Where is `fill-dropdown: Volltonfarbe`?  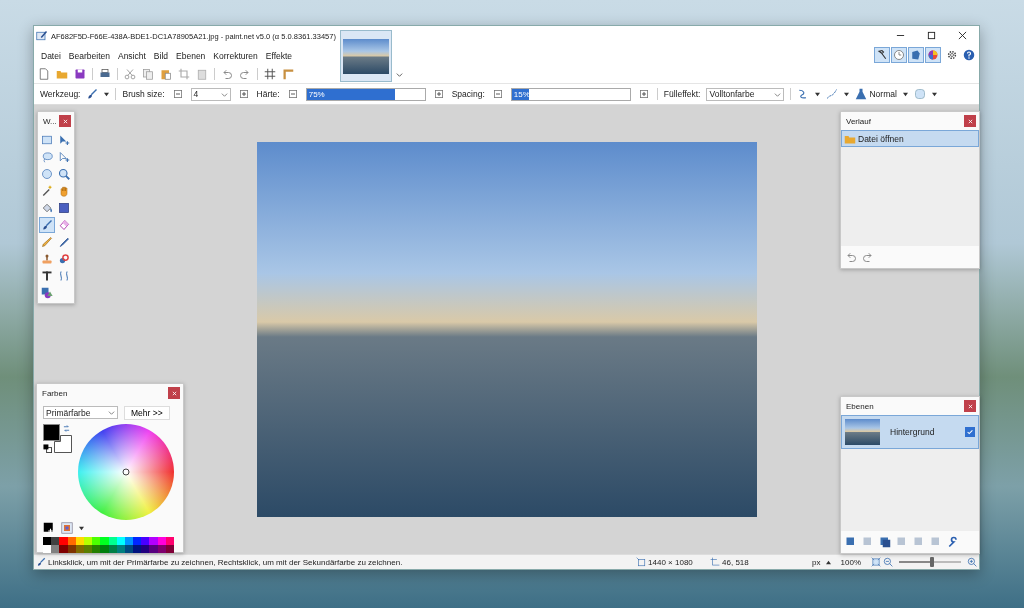
fill-dropdown: Volltonfarbe is located at coordinates (745, 94).